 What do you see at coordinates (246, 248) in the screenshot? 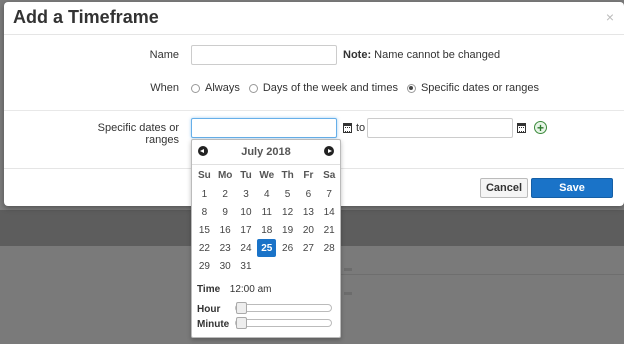
I see `day-cell: 24` at bounding box center [246, 248].